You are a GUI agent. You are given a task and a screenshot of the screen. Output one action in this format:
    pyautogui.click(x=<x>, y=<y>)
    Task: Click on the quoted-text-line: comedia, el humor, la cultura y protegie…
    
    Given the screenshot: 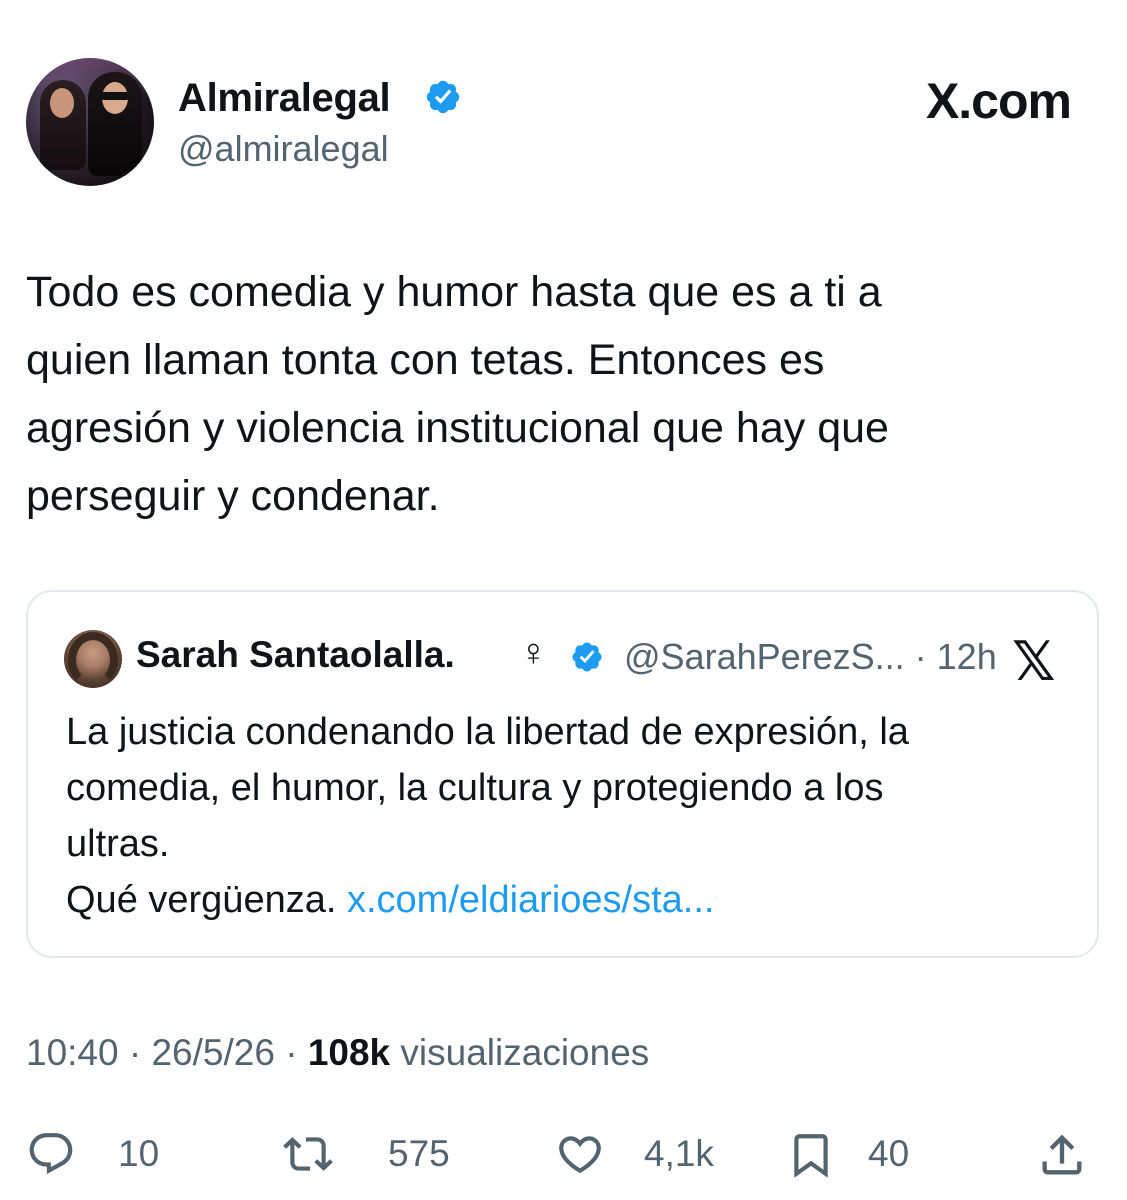 What is the action you would take?
    pyautogui.click(x=475, y=788)
    